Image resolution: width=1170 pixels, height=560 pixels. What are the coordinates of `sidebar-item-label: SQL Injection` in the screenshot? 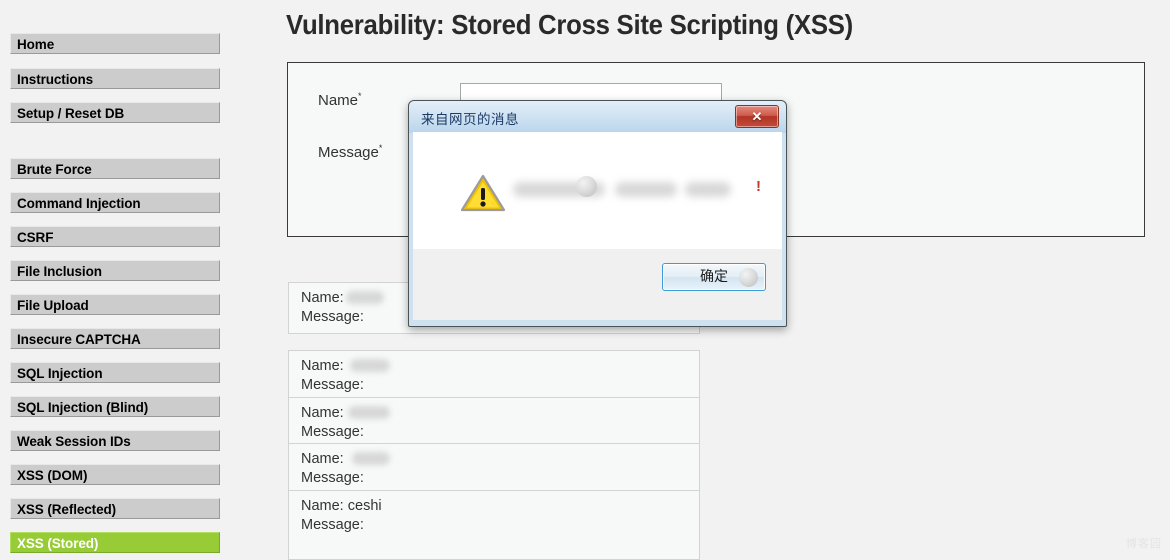 It's located at (60, 373).